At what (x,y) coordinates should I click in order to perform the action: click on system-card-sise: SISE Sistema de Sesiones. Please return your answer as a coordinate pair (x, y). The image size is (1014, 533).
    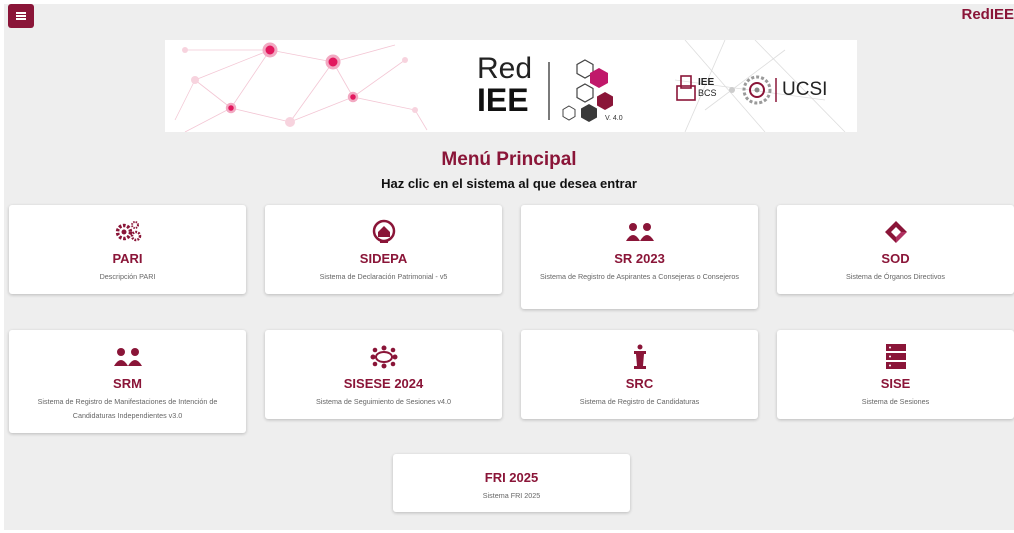
    Looking at the image, I should click on (895, 374).